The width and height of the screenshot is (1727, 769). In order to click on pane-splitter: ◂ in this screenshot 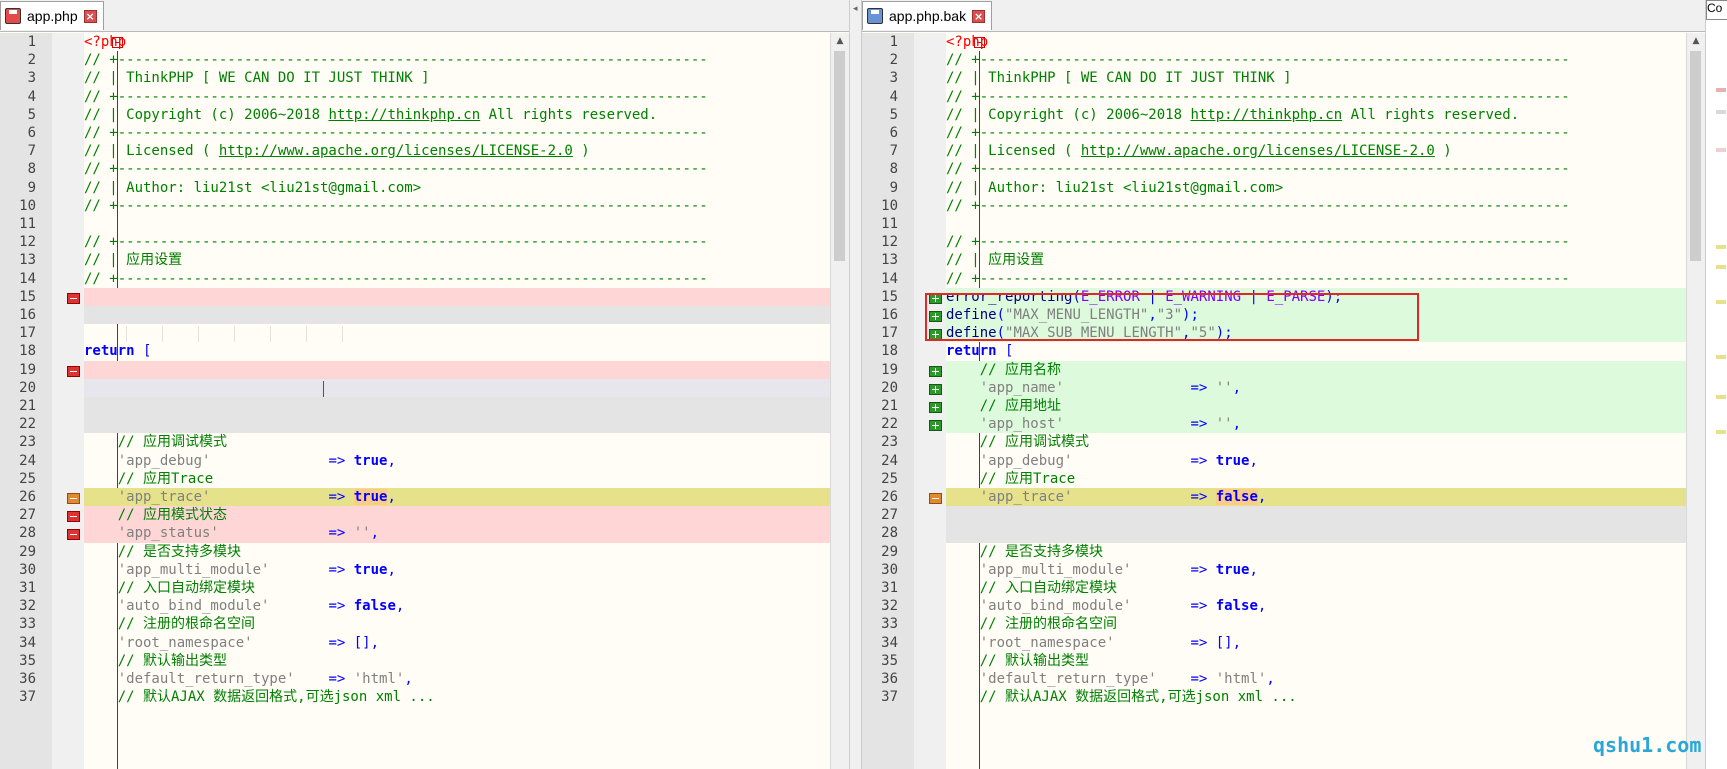, I will do `click(855, 384)`.